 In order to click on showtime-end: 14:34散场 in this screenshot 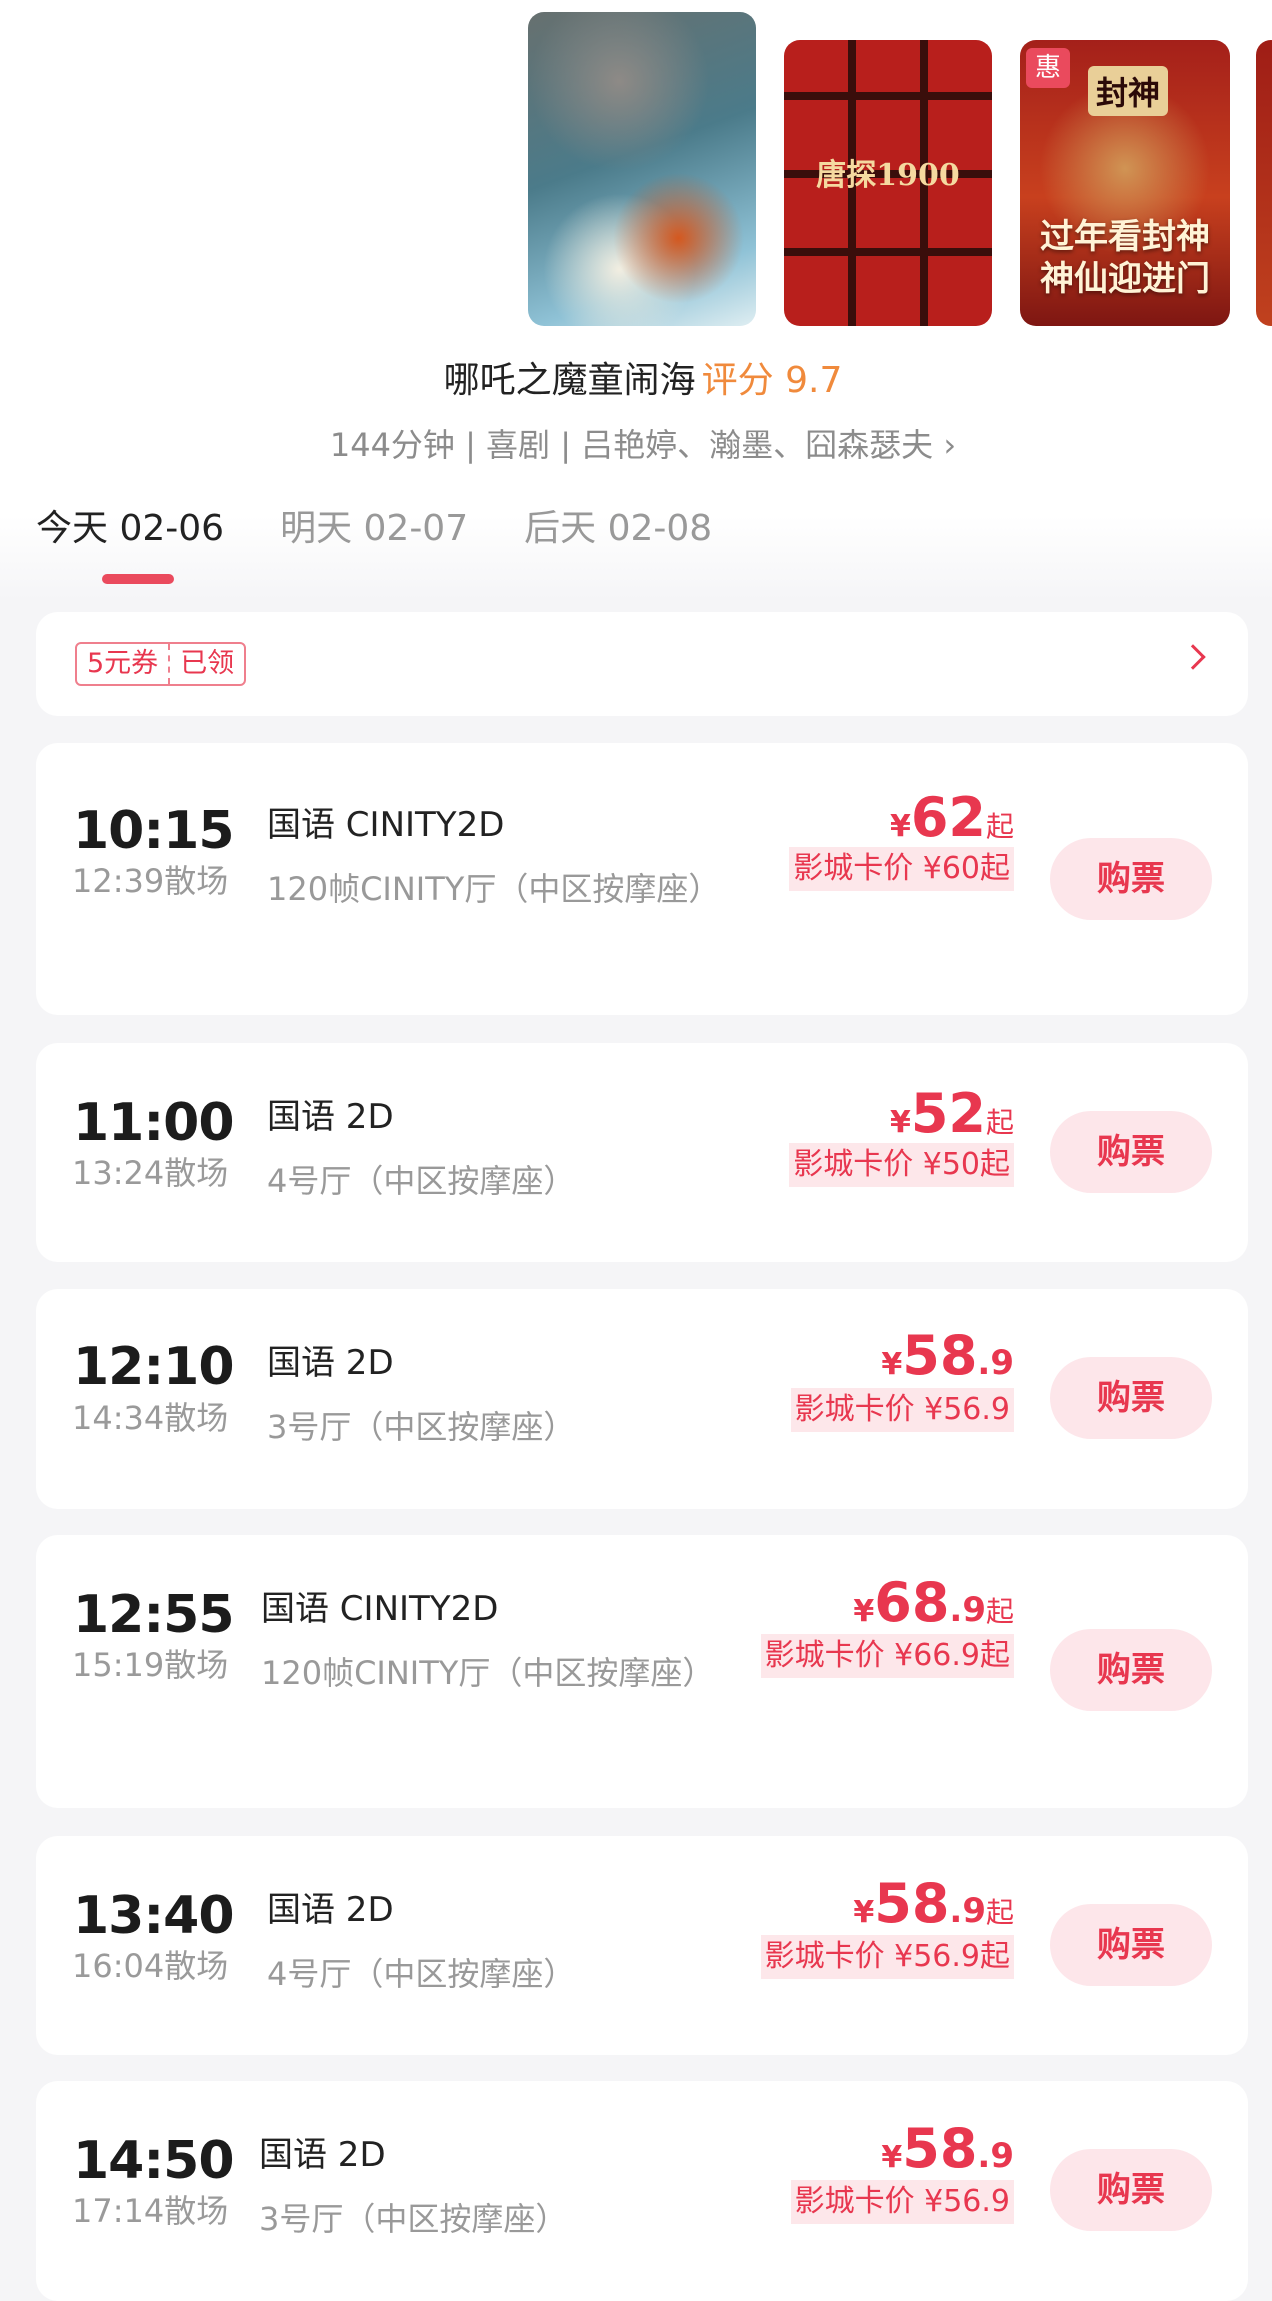, I will do `click(150, 1418)`.